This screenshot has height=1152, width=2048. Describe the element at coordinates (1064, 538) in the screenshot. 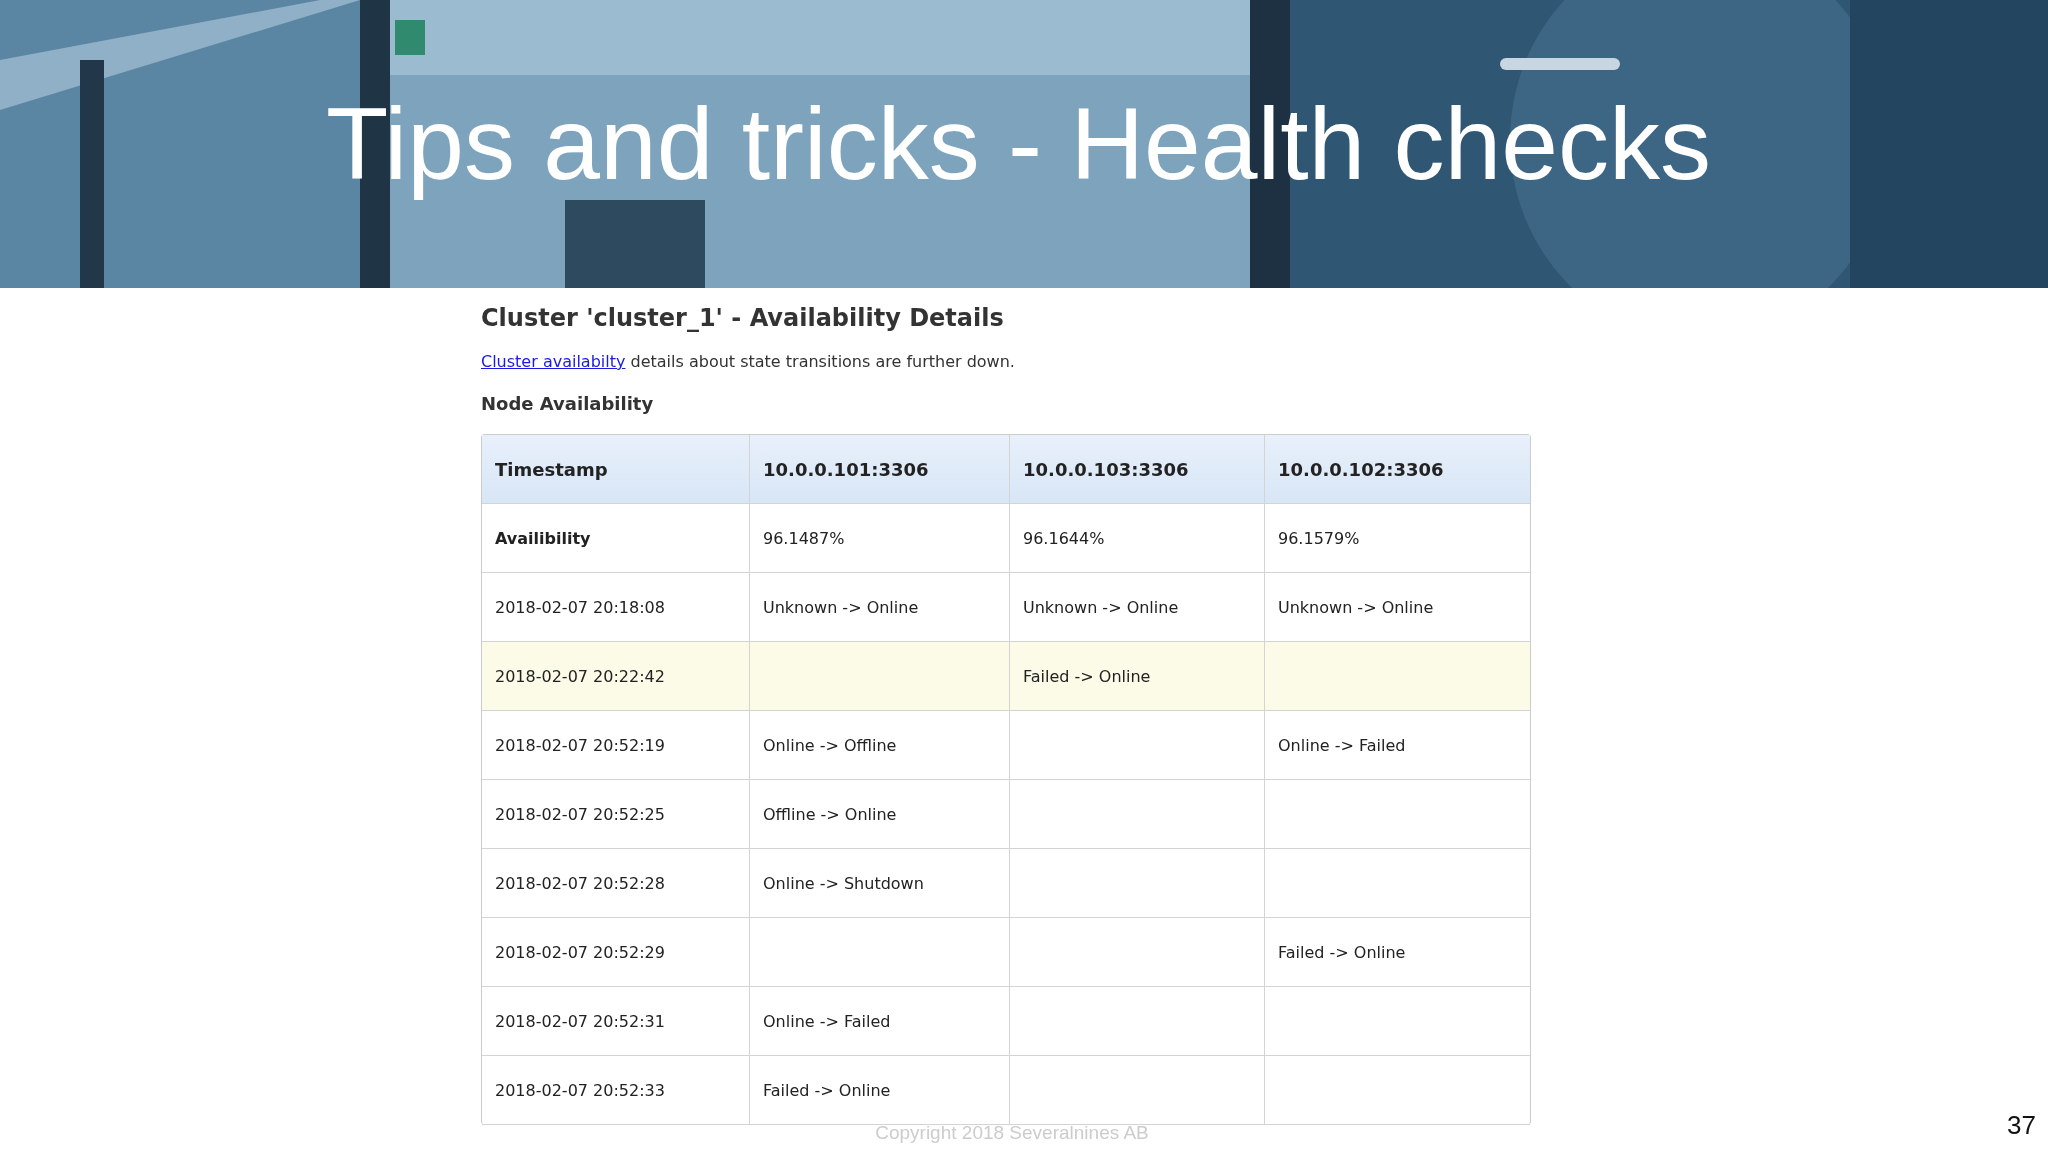

I see `table-cell: 96.1644%` at that location.